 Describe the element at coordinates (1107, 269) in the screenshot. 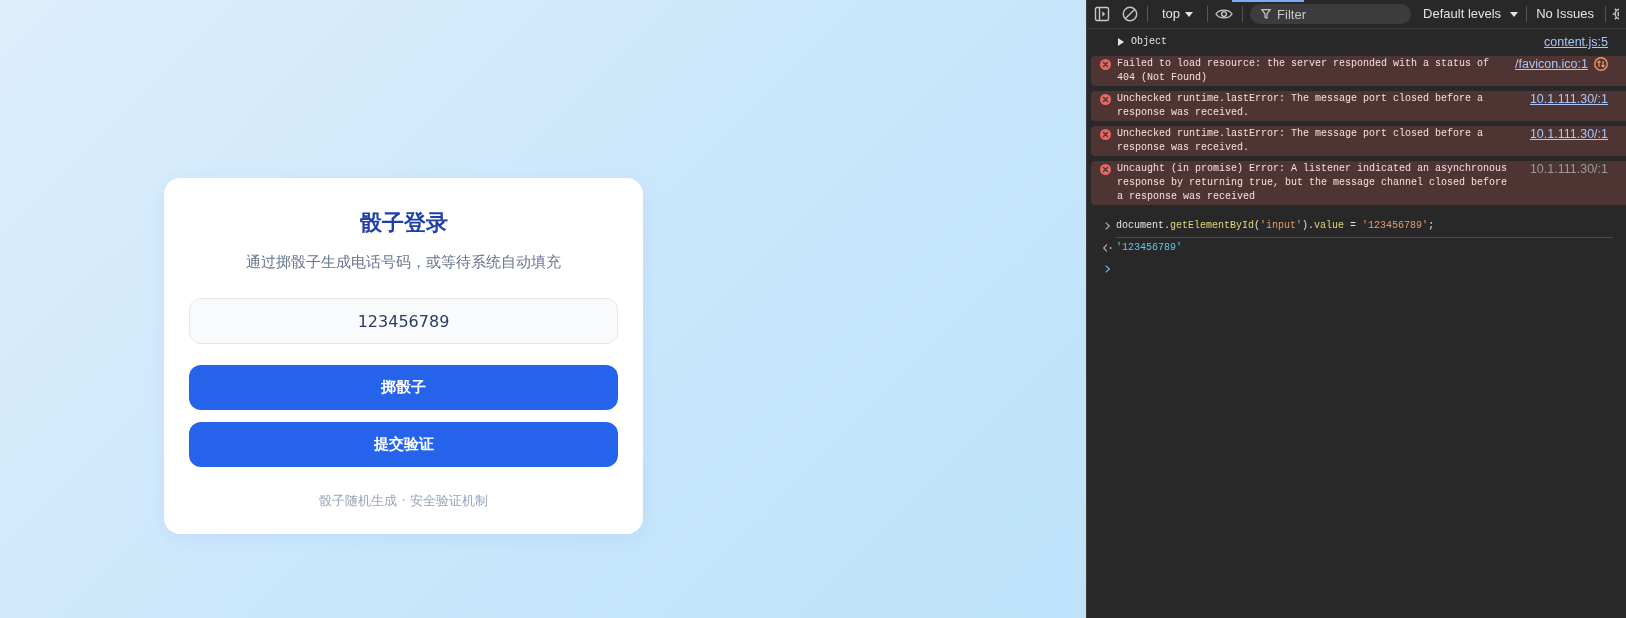

I see `prompt-chevron-icon` at that location.